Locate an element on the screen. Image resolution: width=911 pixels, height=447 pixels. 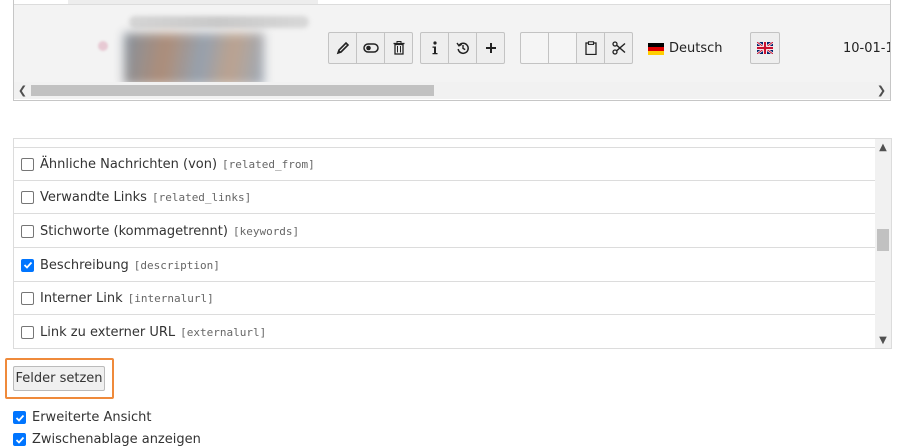
field-option-related-links: Verwandte Links [related_links] is located at coordinates (444, 197).